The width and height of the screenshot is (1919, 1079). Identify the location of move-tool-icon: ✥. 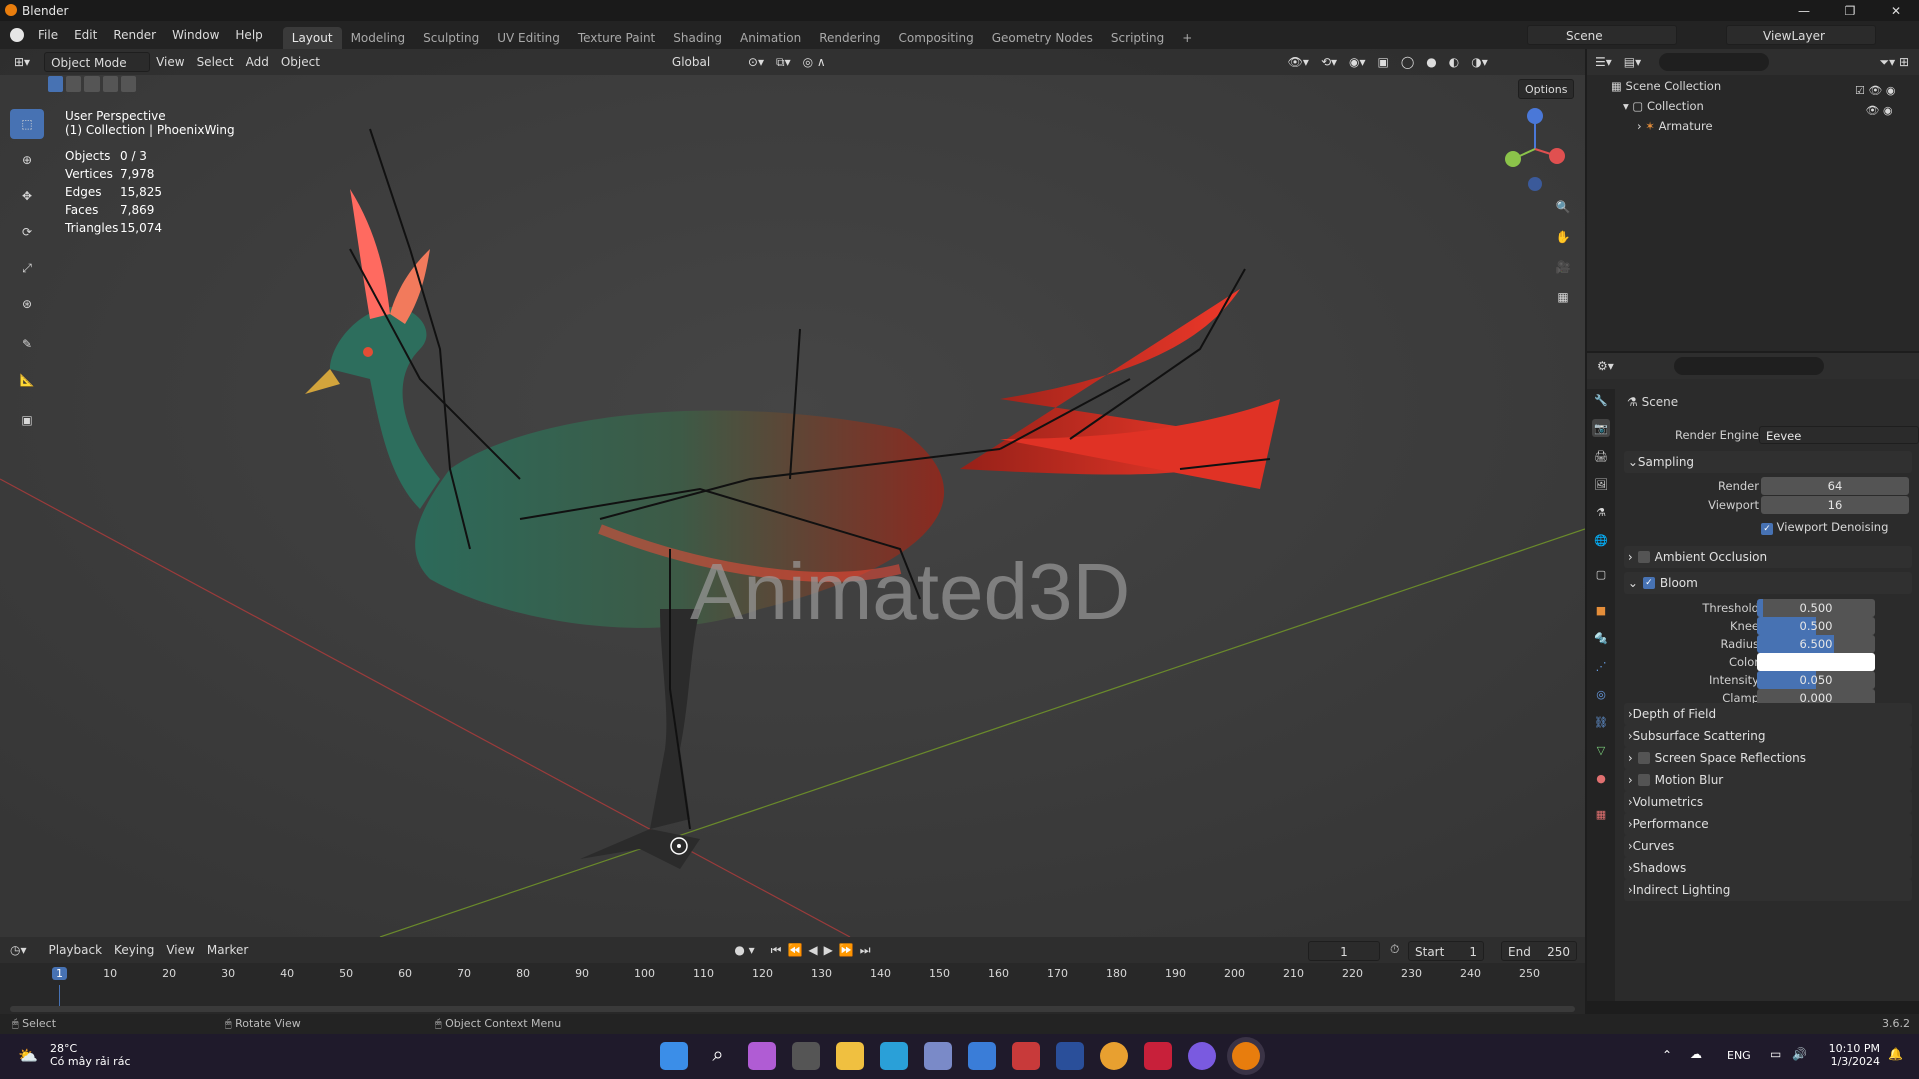
(27, 196).